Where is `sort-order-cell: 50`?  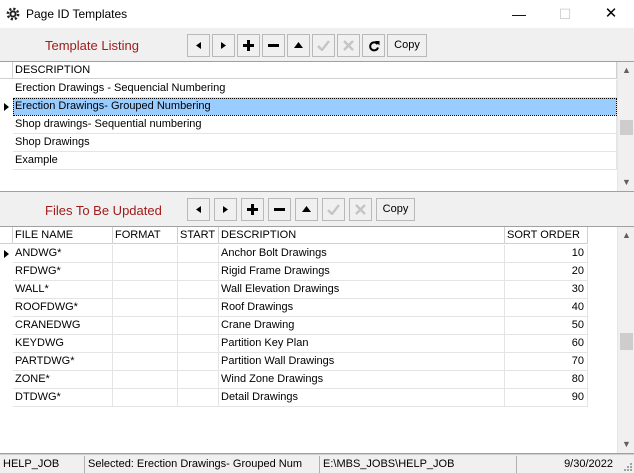
sort-order-cell: 50 is located at coordinates (546, 326).